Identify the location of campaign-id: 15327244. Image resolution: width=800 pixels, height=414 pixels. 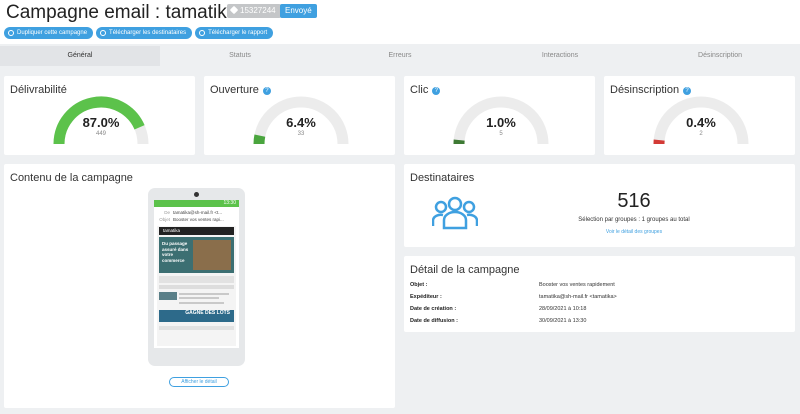
(258, 10).